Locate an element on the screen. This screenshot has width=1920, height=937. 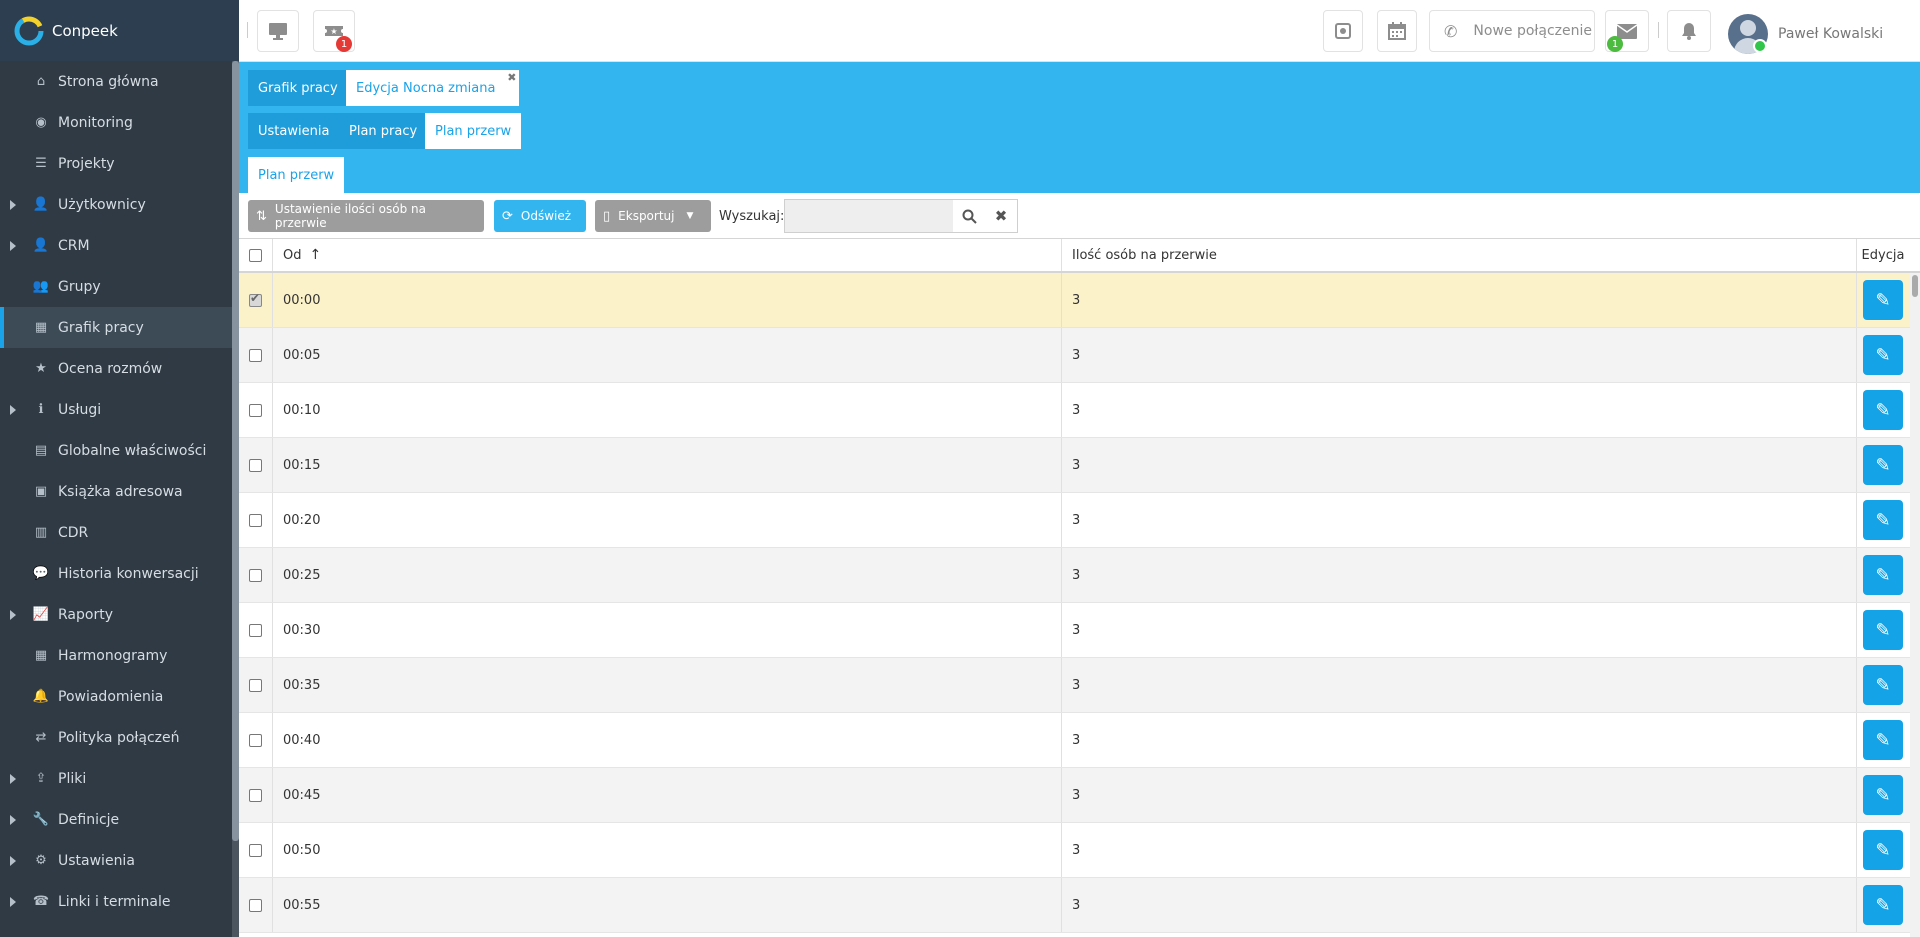
ticket-button: ★ 1 is located at coordinates (334, 31).